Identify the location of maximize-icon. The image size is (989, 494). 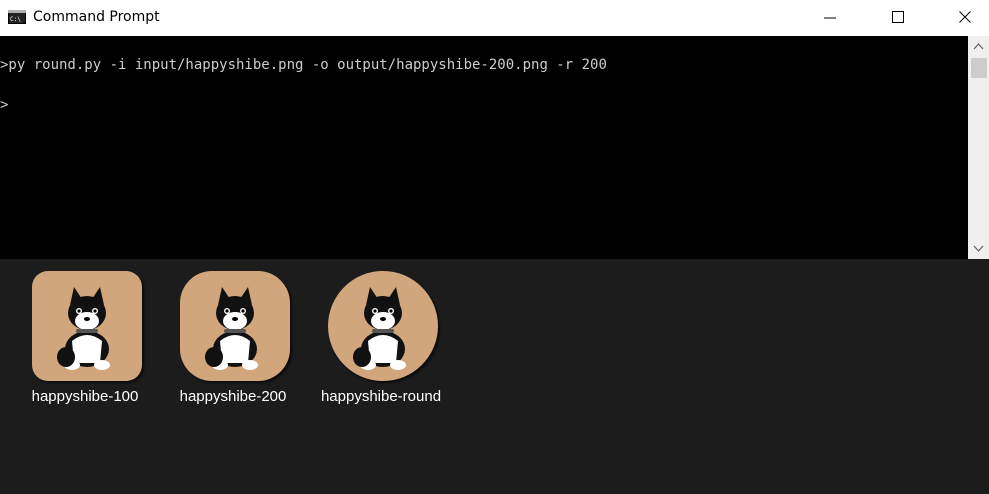
(898, 17).